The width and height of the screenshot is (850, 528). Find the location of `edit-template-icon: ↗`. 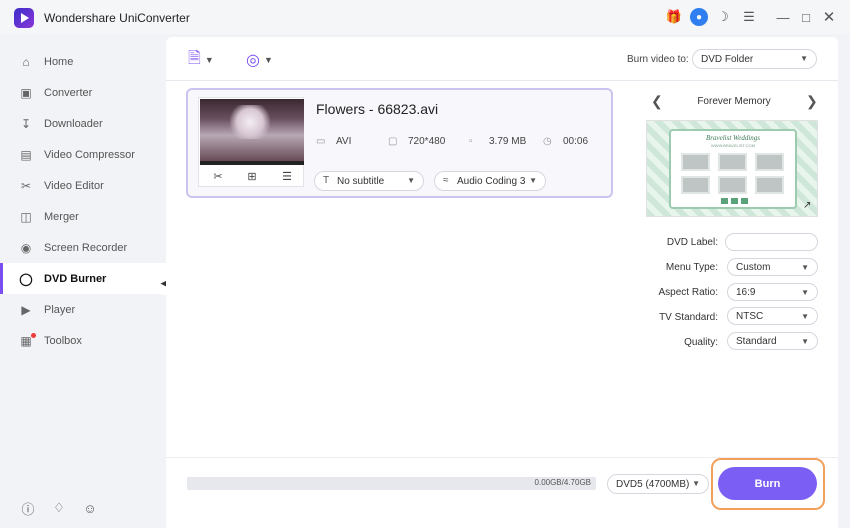

edit-template-icon: ↗ is located at coordinates (807, 205).